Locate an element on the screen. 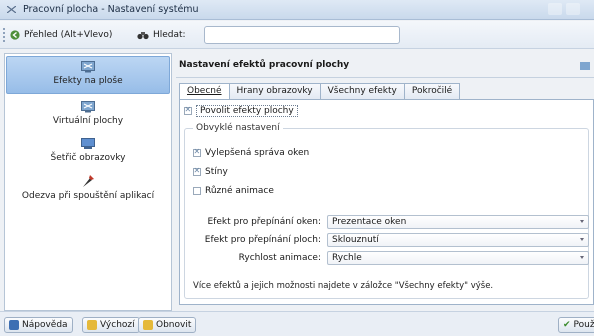 This screenshot has width=594, height=336. help-button: Nápověda is located at coordinates (38, 325).